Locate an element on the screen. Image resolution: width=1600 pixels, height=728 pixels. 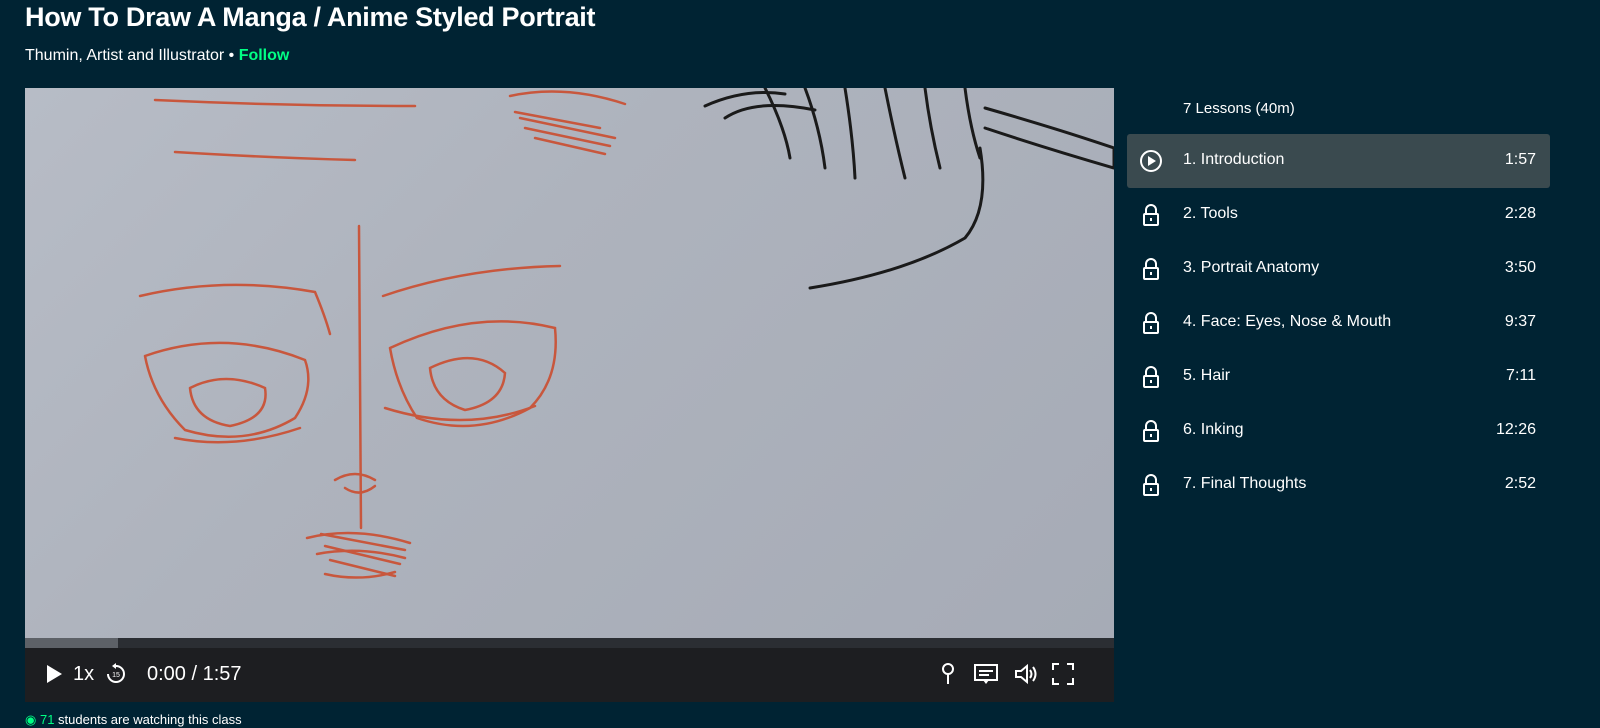
lesson-item-face: 4. Face: Eyes, Nose & Mouth 9:37 is located at coordinates (1338, 323).